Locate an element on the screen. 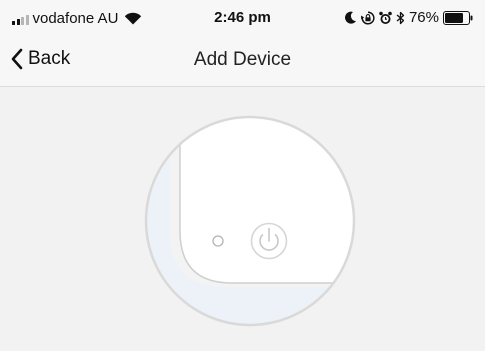 The image size is (485, 351). battery-percent: 76% is located at coordinates (423, 17).